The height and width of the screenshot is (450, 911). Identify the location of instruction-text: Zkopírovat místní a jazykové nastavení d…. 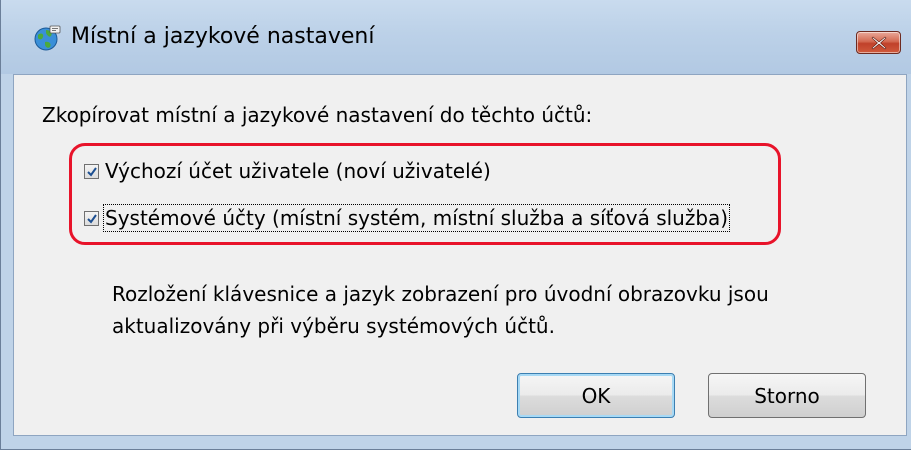
(317, 115).